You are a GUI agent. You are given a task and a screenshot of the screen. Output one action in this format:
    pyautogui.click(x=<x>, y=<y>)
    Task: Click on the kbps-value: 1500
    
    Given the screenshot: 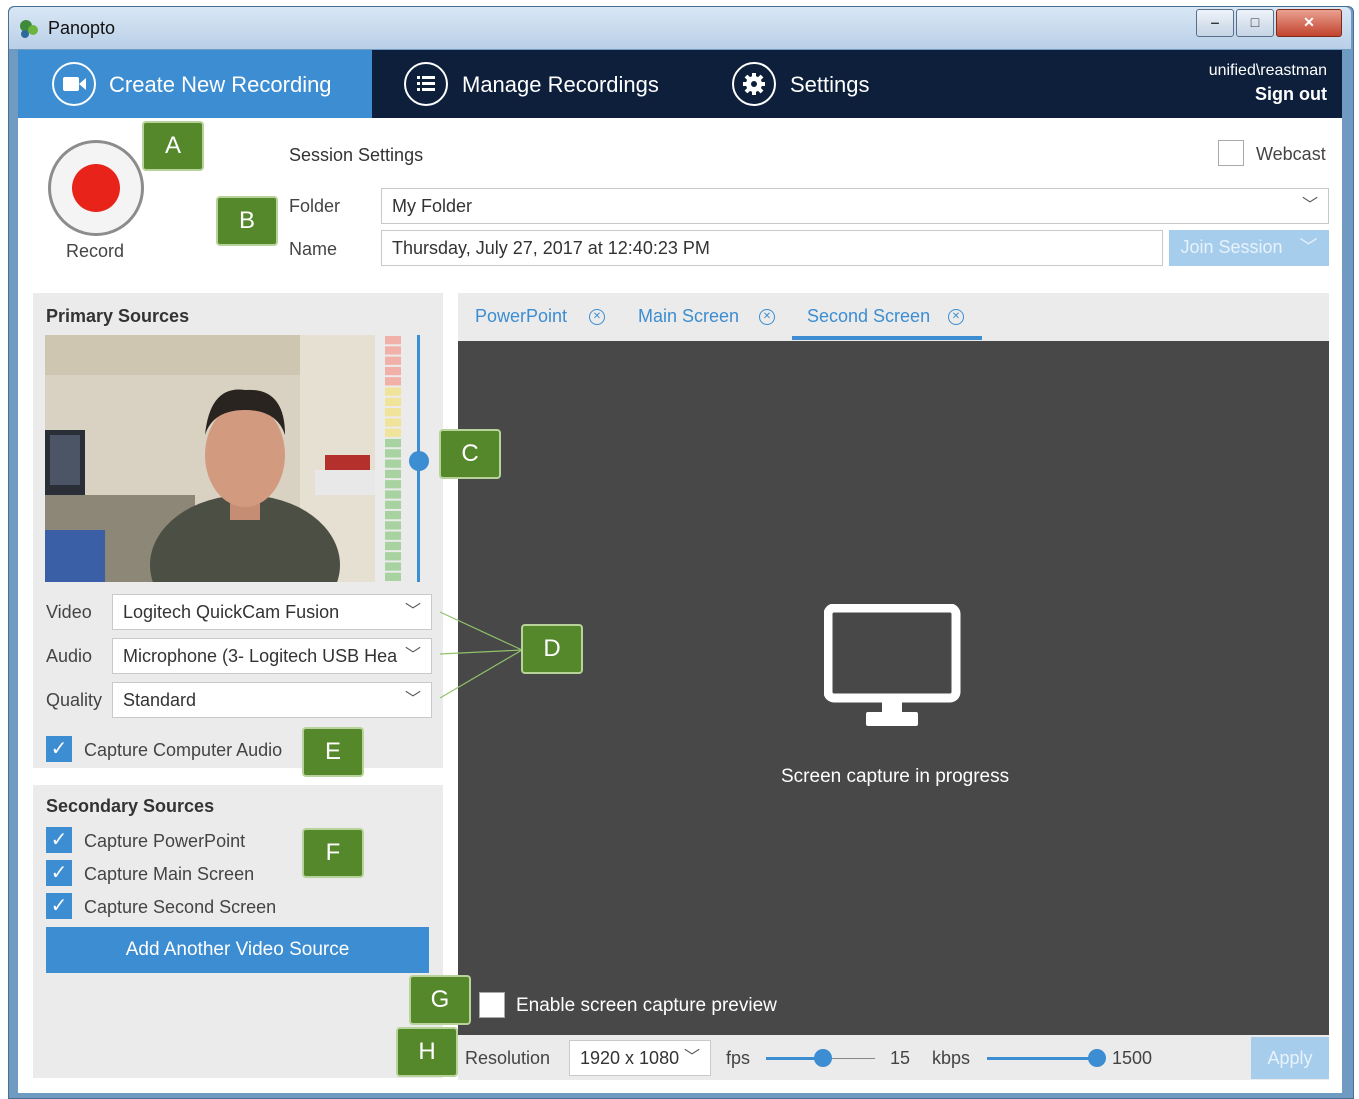 What is the action you would take?
    pyautogui.click(x=1132, y=1058)
    